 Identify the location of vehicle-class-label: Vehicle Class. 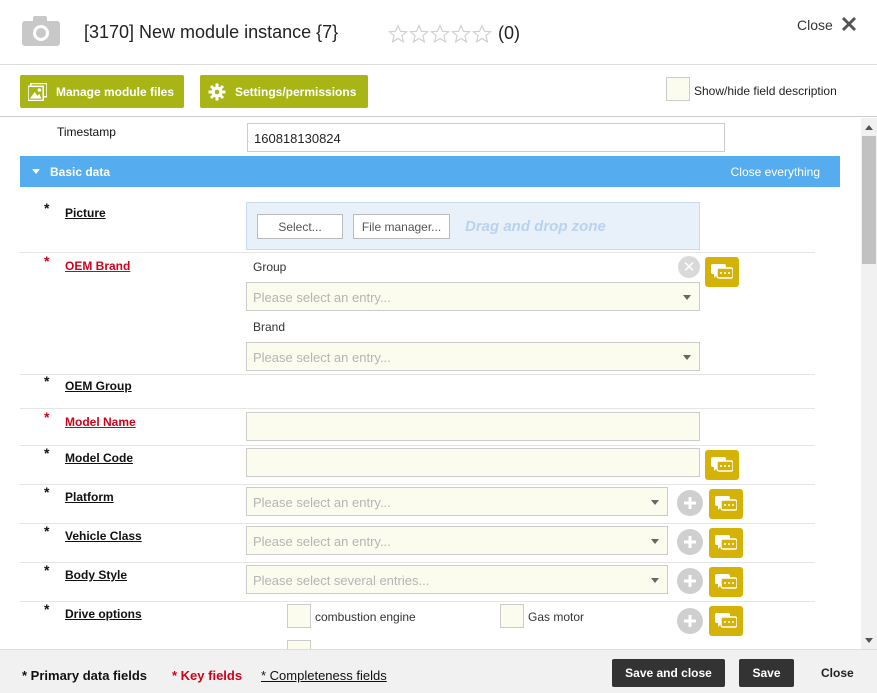
(103, 536).